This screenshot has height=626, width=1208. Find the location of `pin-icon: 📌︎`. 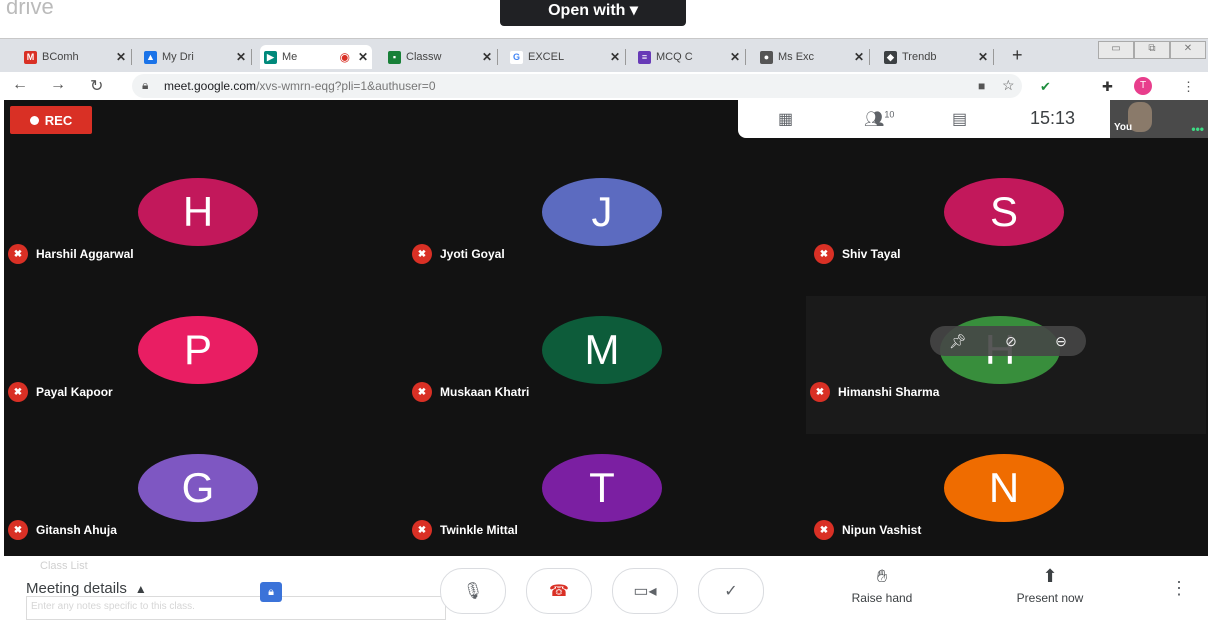

pin-icon: 📌︎ is located at coordinates (958, 341).